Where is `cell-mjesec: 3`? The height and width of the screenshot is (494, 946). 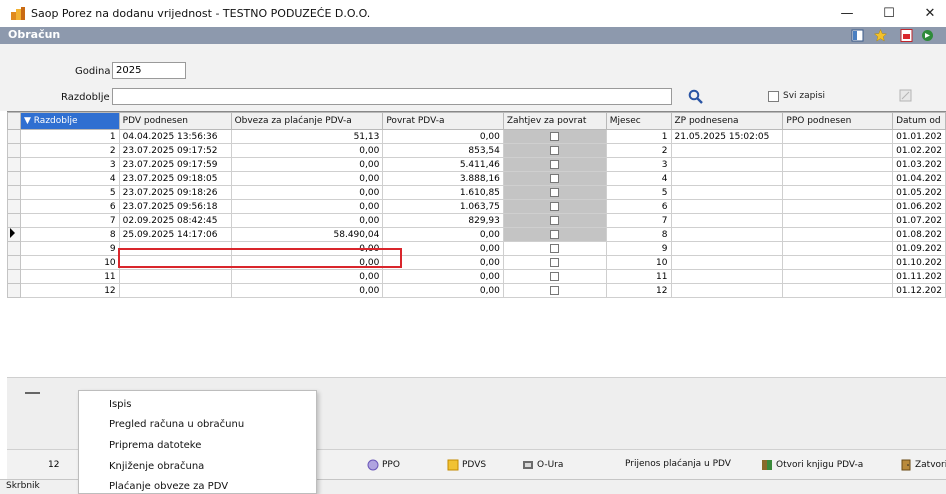
cell-mjesec: 3 is located at coordinates (638, 164).